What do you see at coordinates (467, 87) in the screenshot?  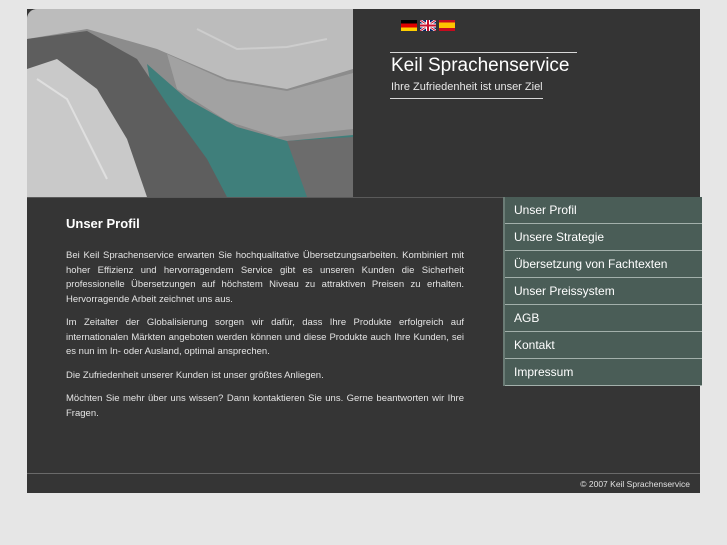 I see `site-tagline: Ihre Zufriedenheit ist unser Ziel` at bounding box center [467, 87].